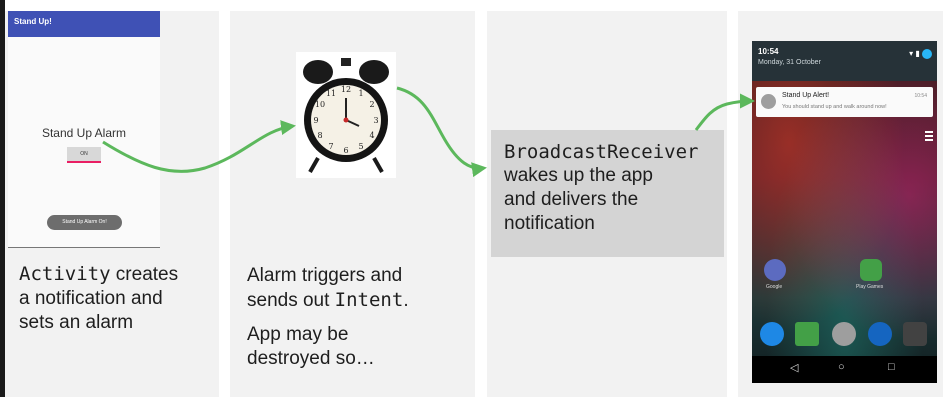 This screenshot has width=943, height=397. I want to click on google-app-icon, so click(775, 270).